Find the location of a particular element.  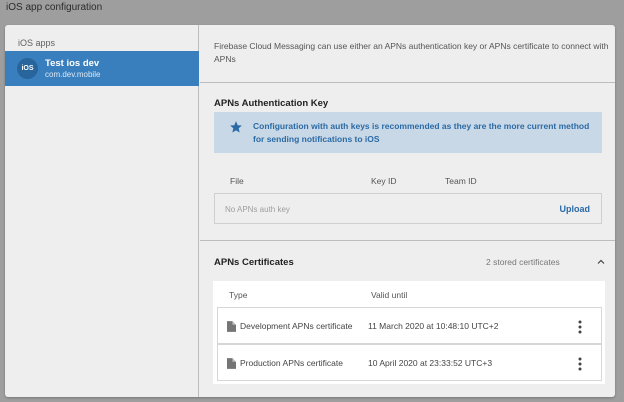

column-header-team-id: Team ID is located at coordinates (461, 181).